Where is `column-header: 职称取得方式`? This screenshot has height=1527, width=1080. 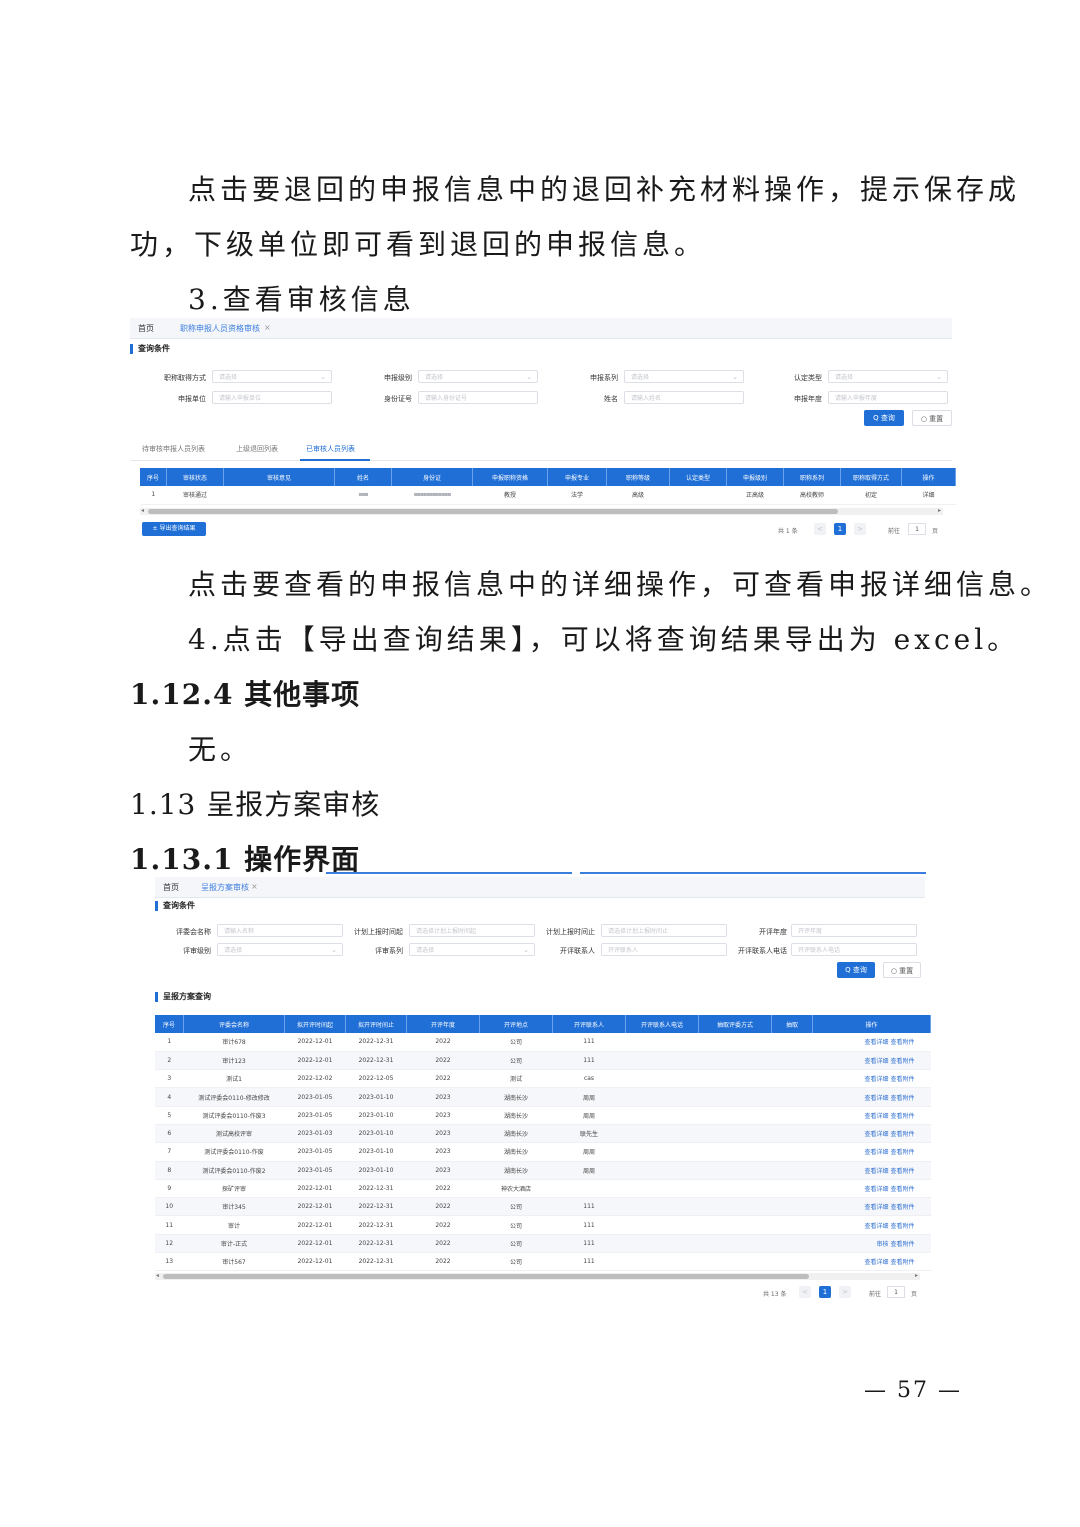 column-header: 职称取得方式 is located at coordinates (871, 477).